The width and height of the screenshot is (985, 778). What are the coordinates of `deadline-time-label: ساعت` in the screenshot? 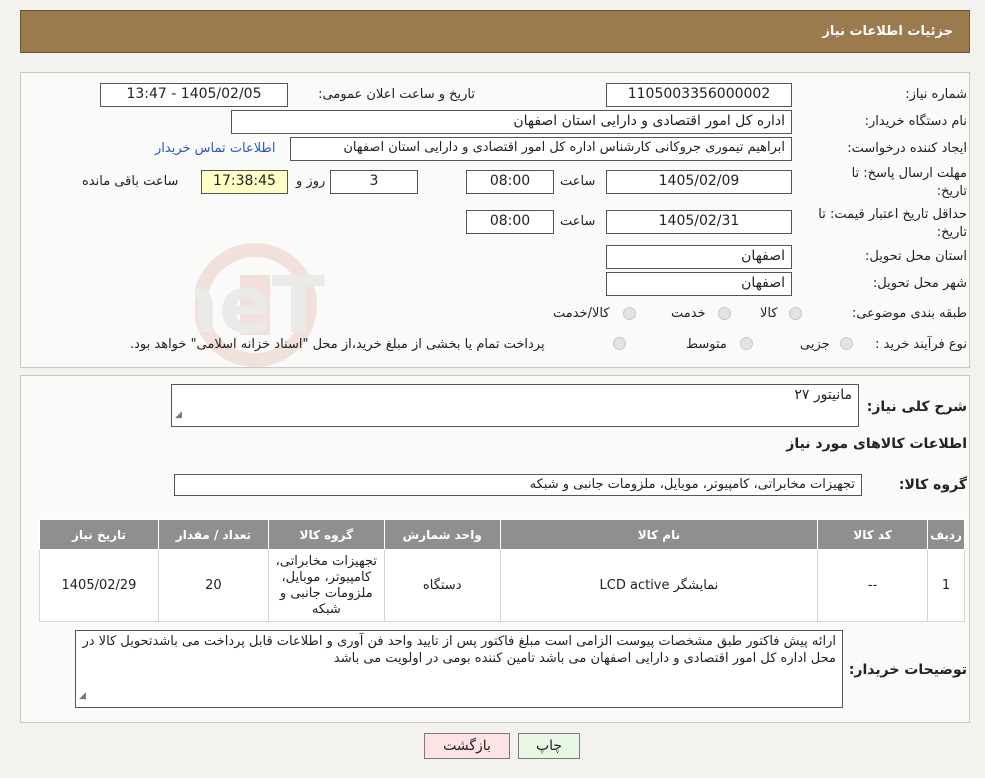 It's located at (578, 181).